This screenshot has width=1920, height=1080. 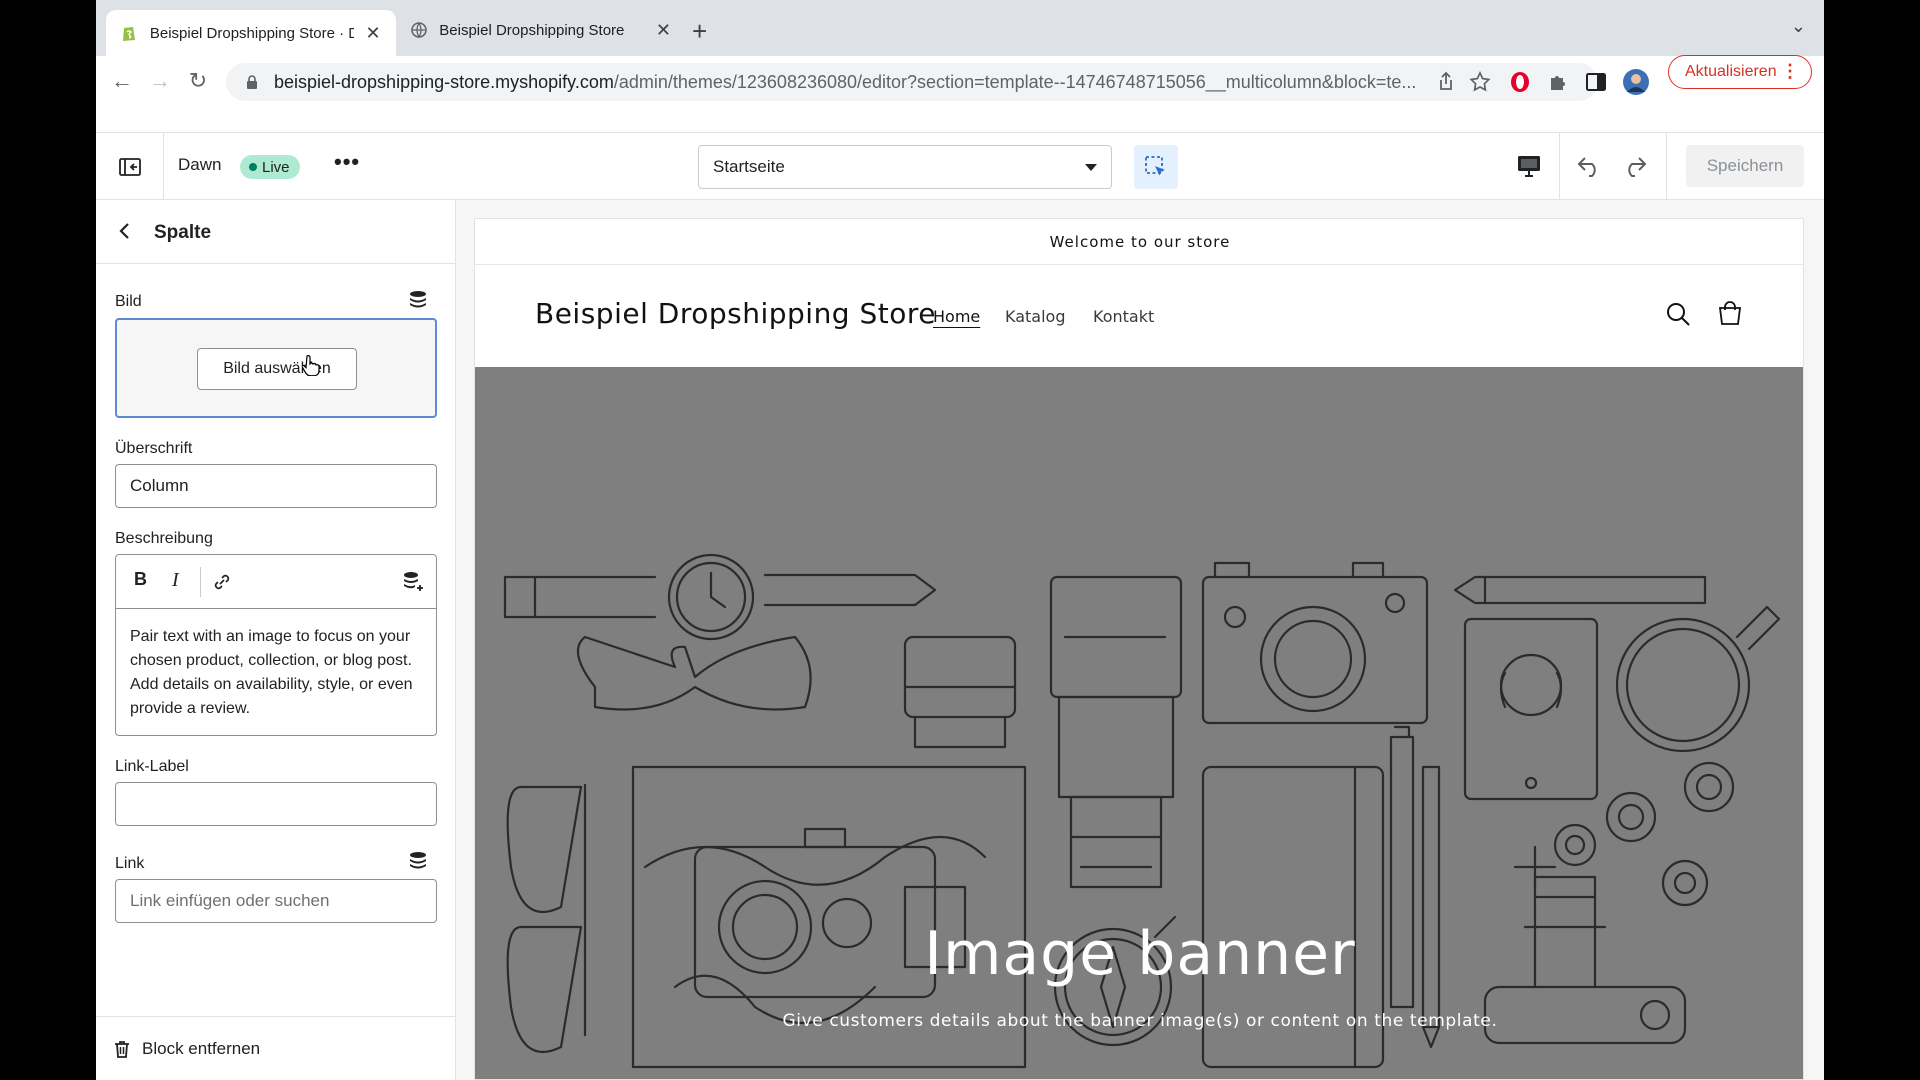 I want to click on exit-editor-button, so click(x=130, y=166).